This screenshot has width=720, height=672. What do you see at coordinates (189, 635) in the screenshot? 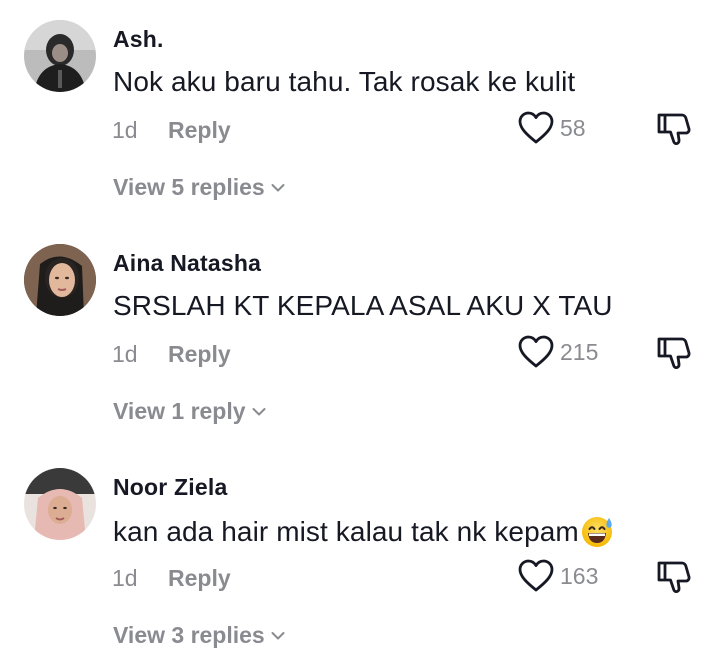
I see `view-replies-label: View 3 replies` at bounding box center [189, 635].